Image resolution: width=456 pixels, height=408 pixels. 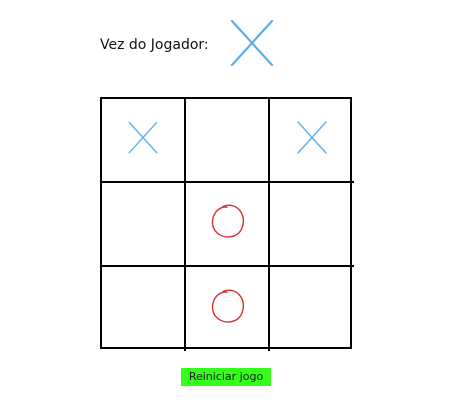 I want to click on turn-indicator: Vez do Jogador:, so click(x=200, y=45).